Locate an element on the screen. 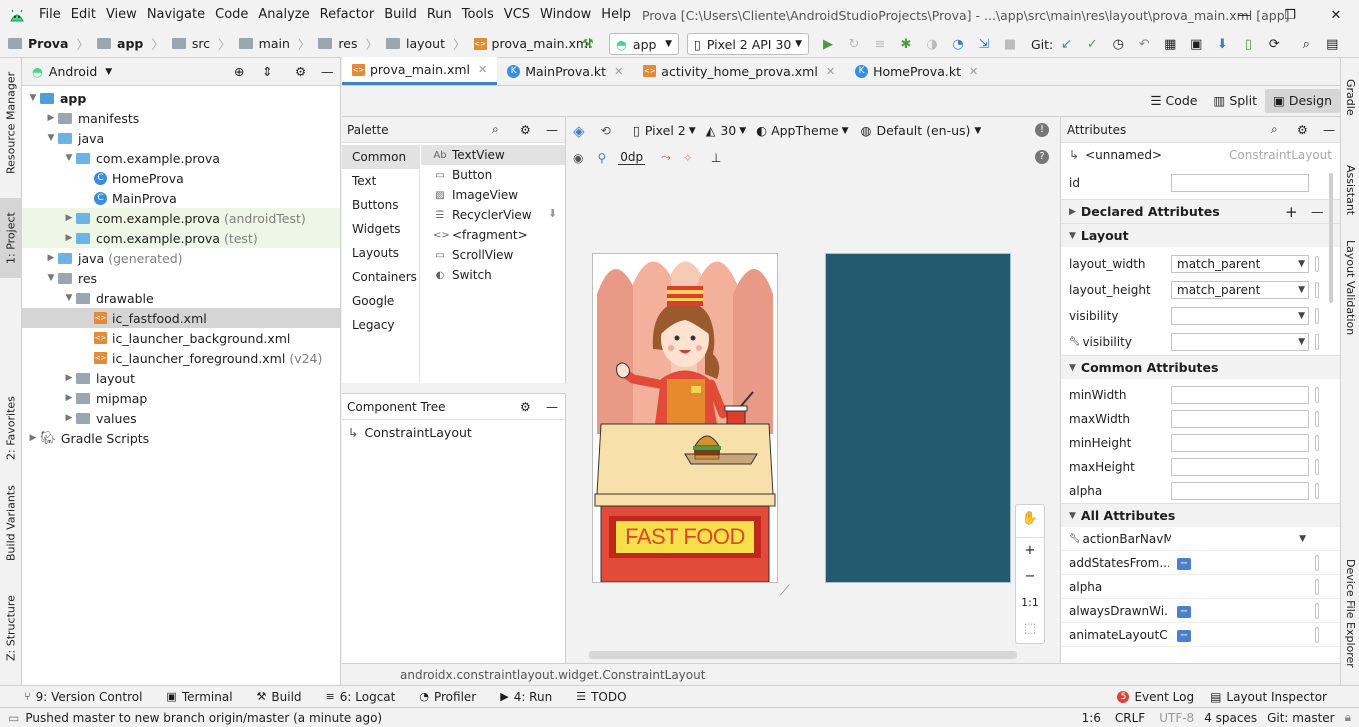  tree-item: ▶ layout is located at coordinates (181, 378).